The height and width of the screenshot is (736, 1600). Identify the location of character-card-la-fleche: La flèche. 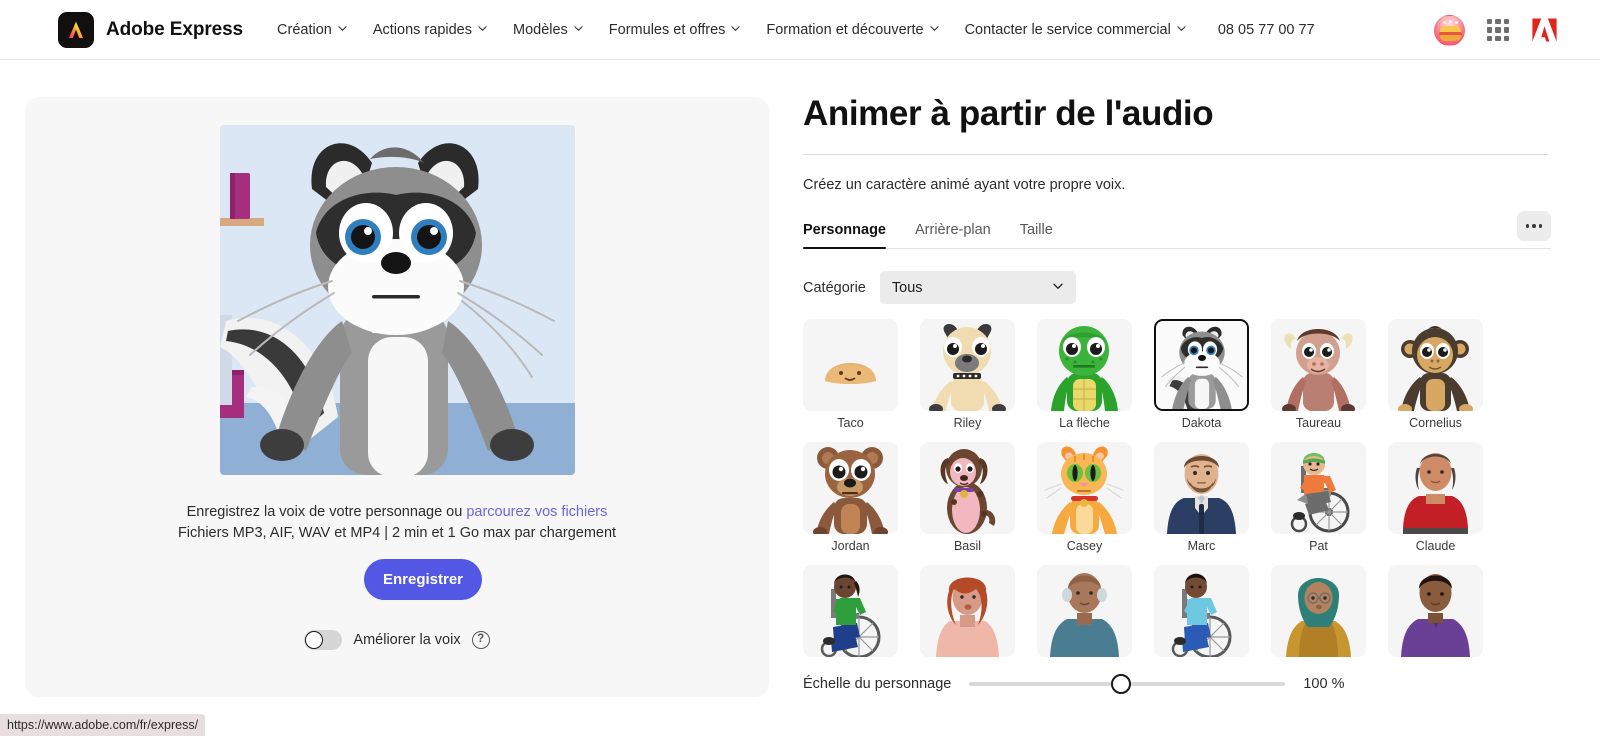
(1084, 374).